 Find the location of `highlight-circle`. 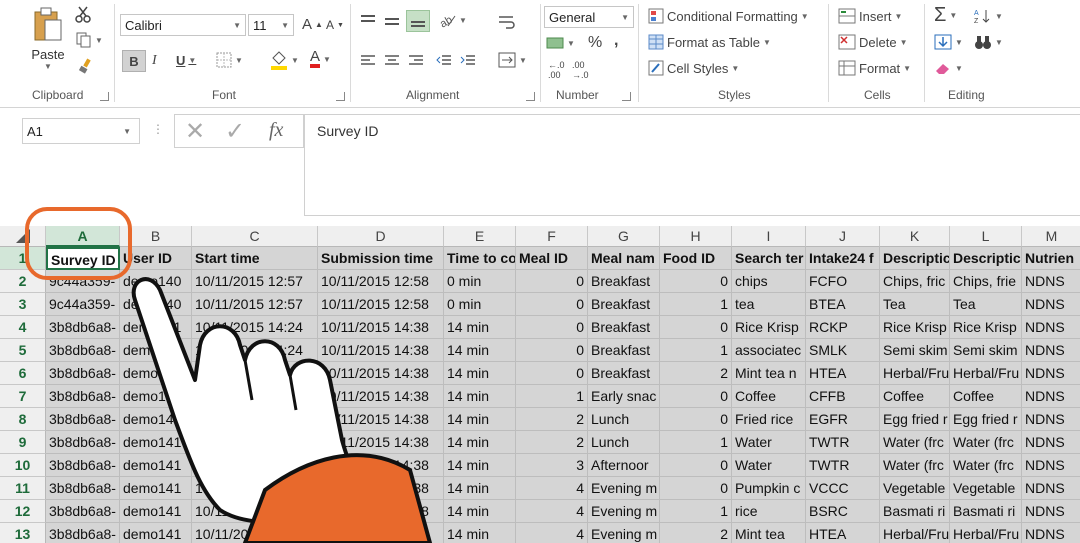

highlight-circle is located at coordinates (78, 243).